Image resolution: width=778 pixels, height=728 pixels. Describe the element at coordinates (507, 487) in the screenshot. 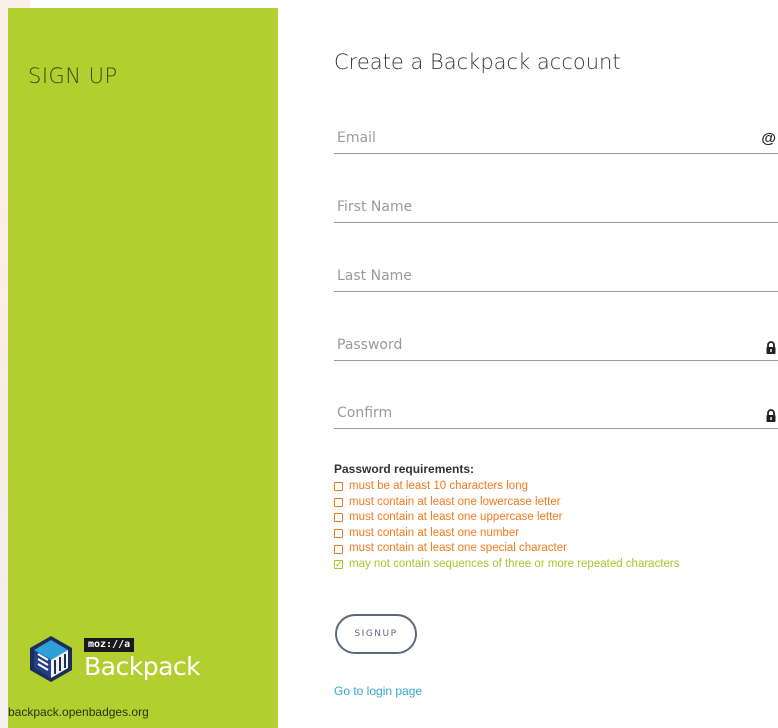

I see `requirement-item: must be at least 10 characters long` at that location.